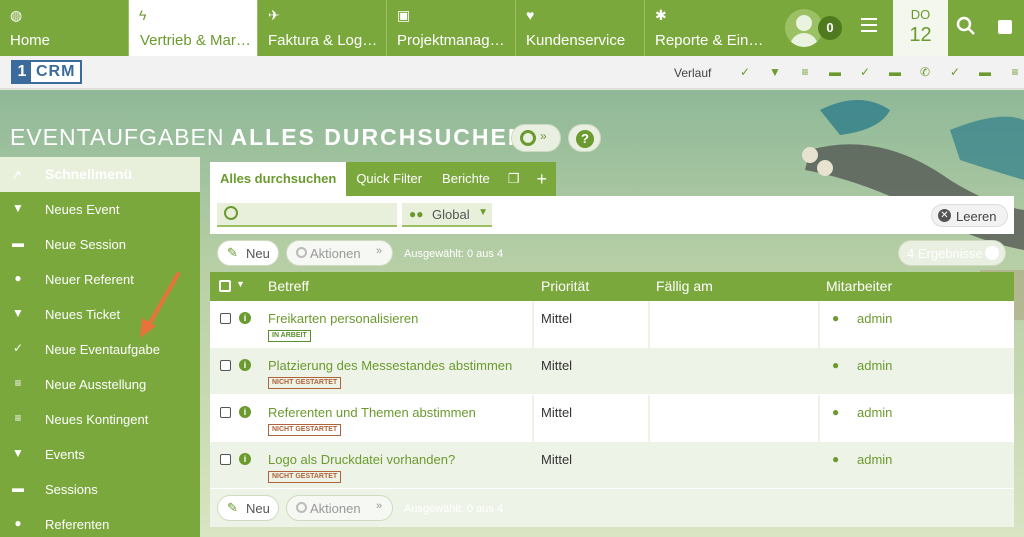 The height and width of the screenshot is (537, 1024). I want to click on actions-button: Aktionen », so click(339, 253).